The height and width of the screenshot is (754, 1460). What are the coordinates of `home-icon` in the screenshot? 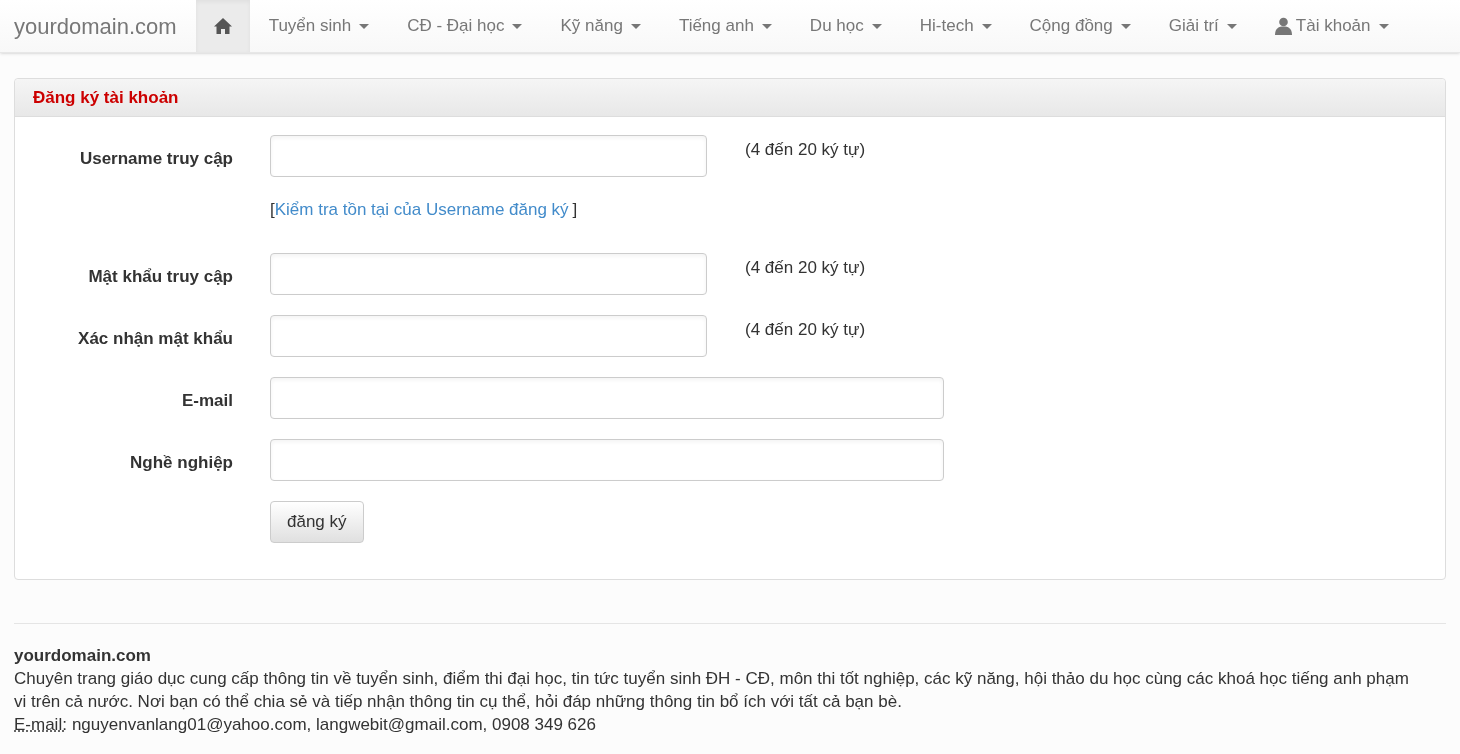 It's located at (222, 26).